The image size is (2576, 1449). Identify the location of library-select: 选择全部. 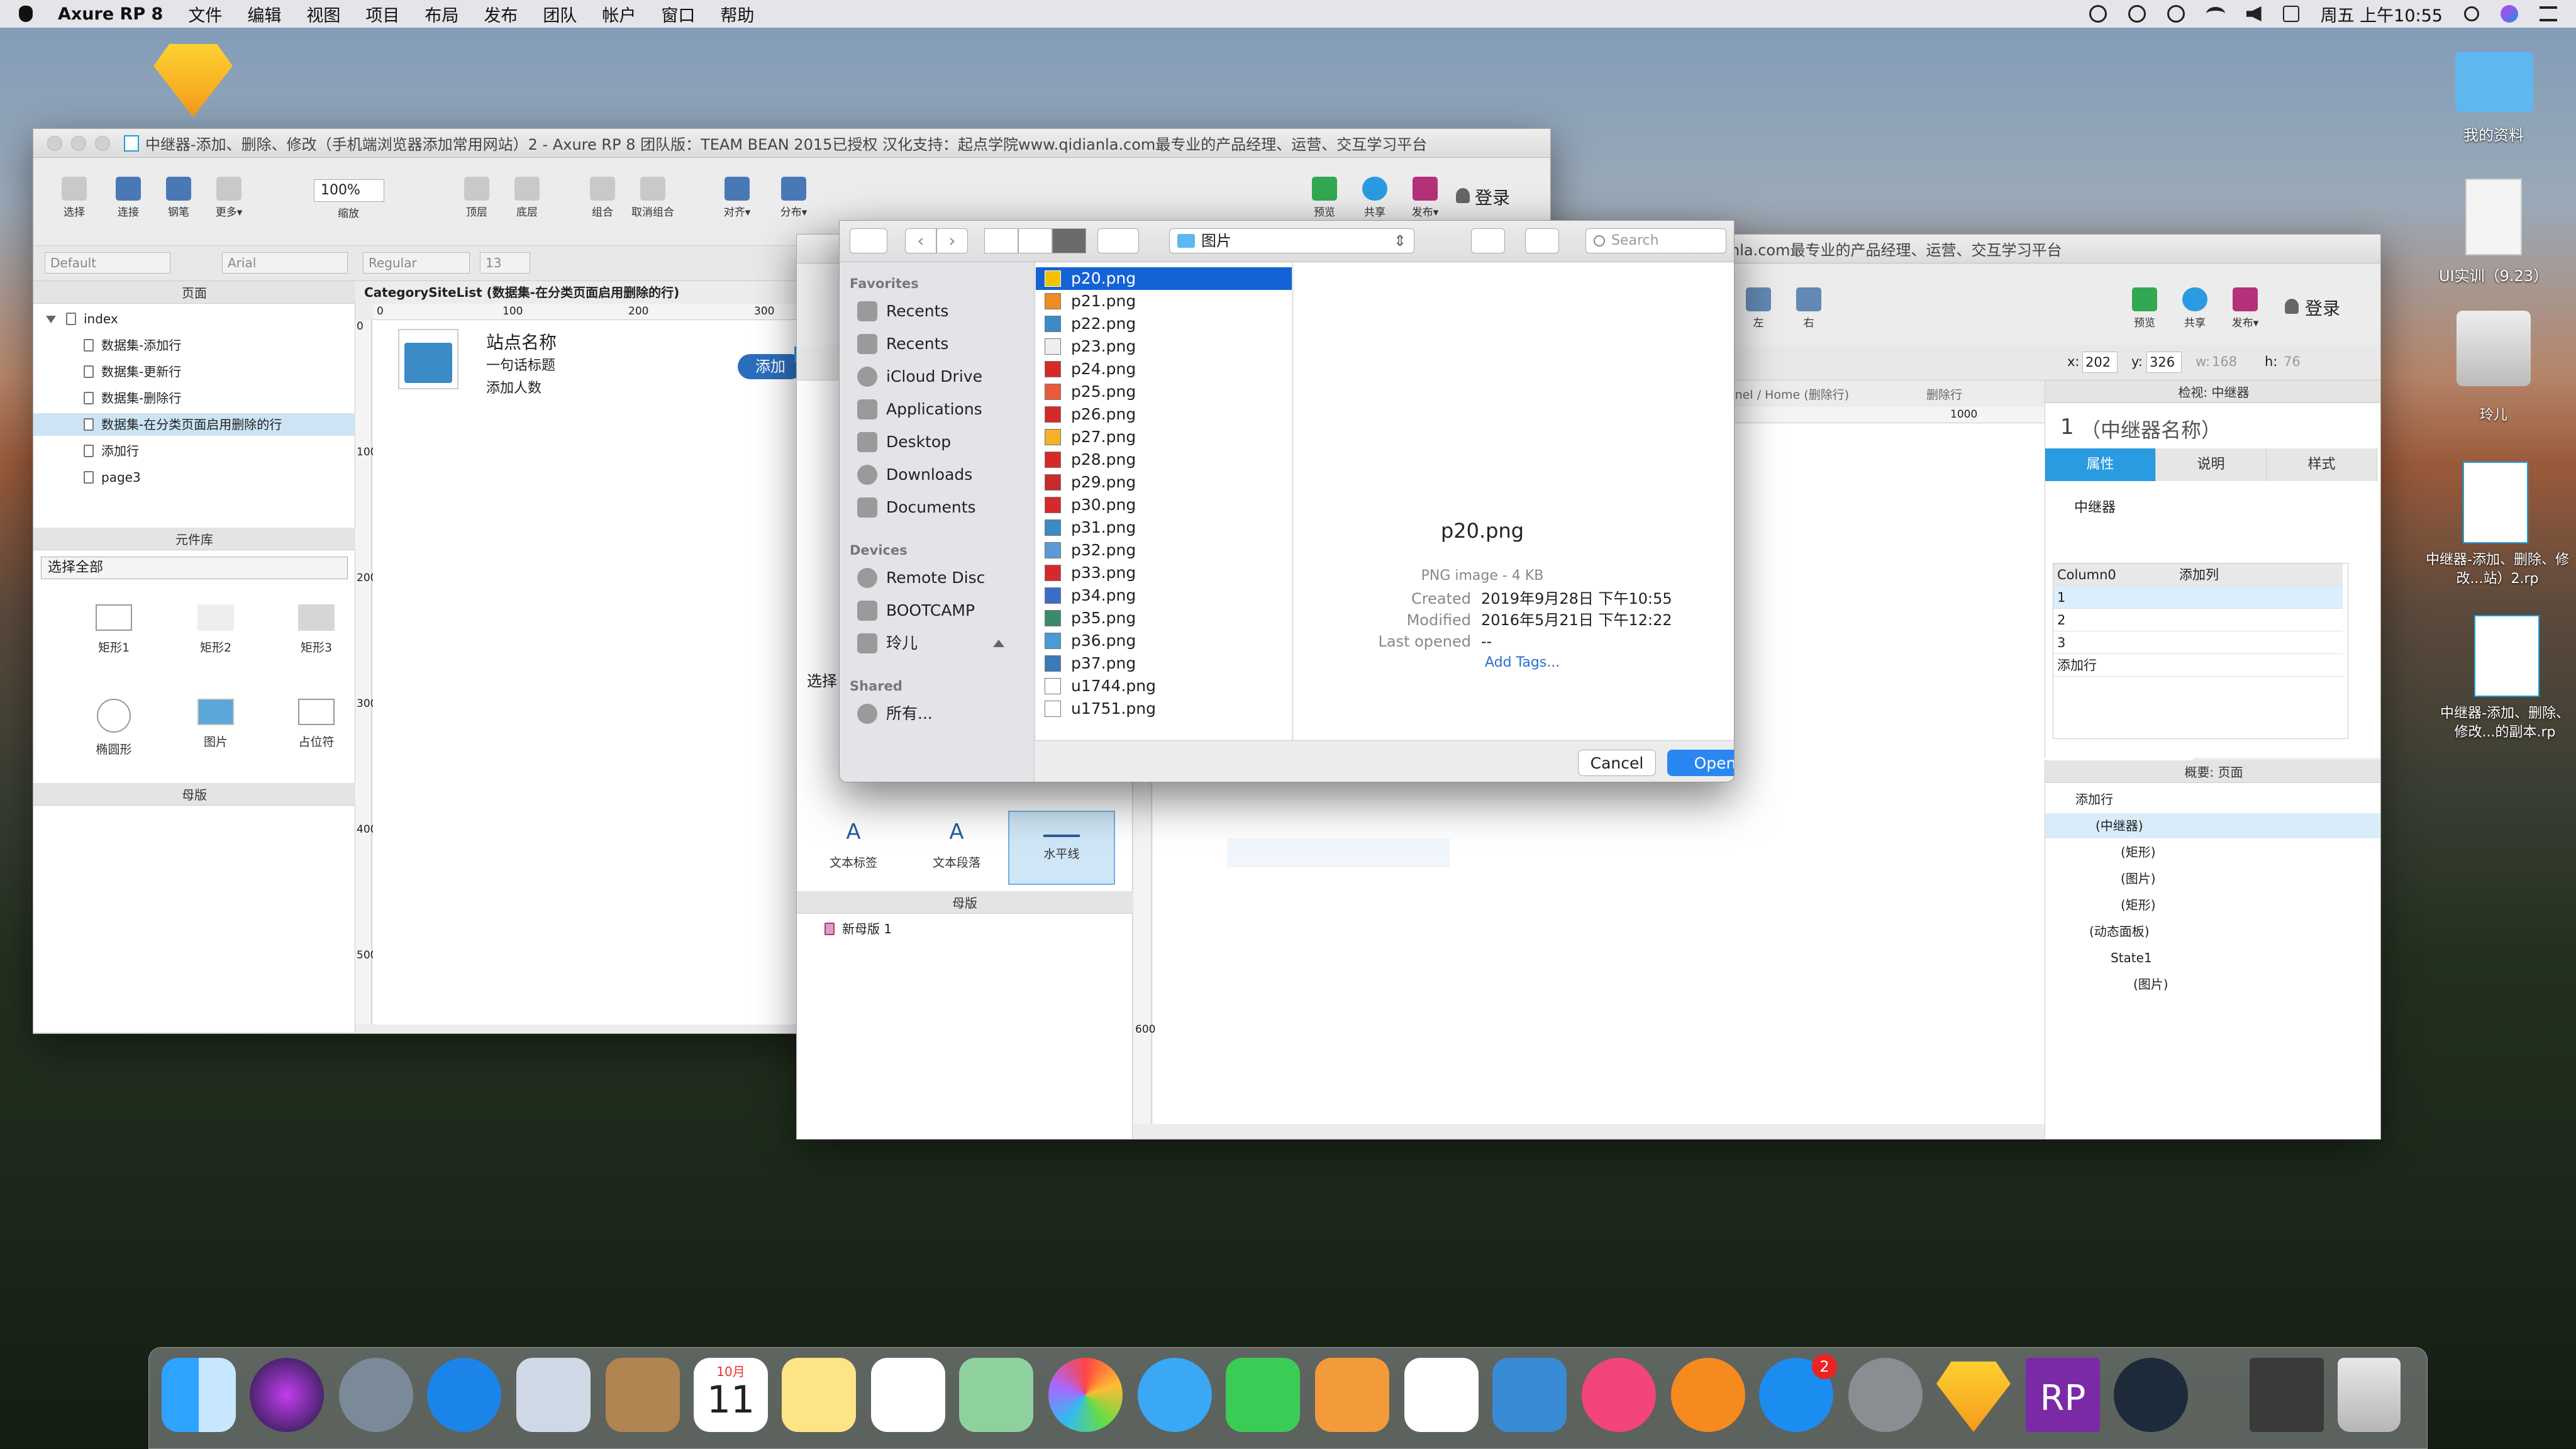
(194, 568).